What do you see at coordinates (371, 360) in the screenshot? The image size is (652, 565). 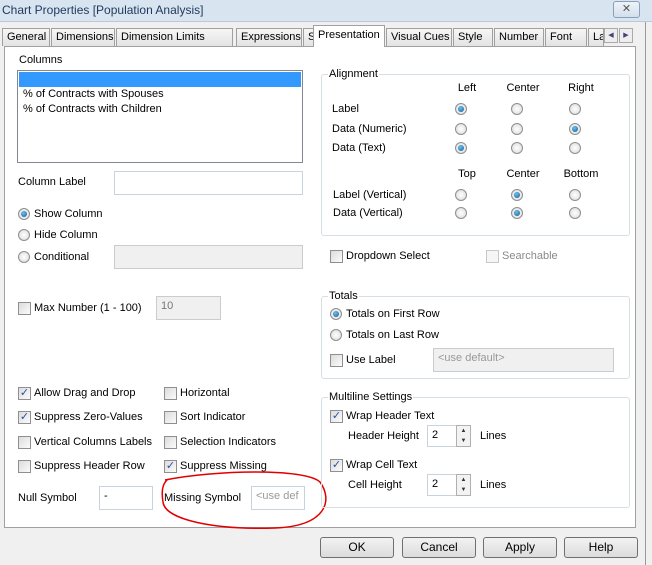 I see `use-label-label: Use Label` at bounding box center [371, 360].